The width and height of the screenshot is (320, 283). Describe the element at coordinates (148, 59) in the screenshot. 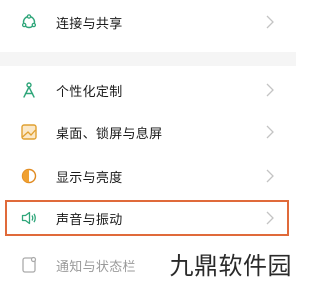

I see `section-divider` at that location.